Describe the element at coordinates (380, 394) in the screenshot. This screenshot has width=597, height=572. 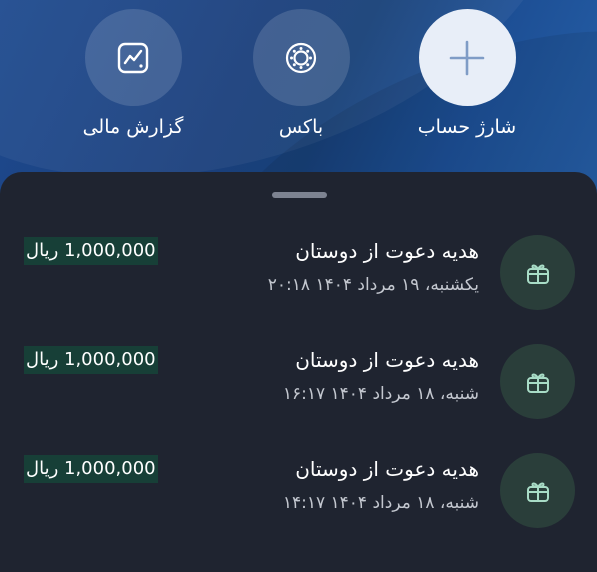
I see `transaction-date: شنبه، ۱۸ مرداد ۱۴۰۴ ۱۶:۱۷` at that location.